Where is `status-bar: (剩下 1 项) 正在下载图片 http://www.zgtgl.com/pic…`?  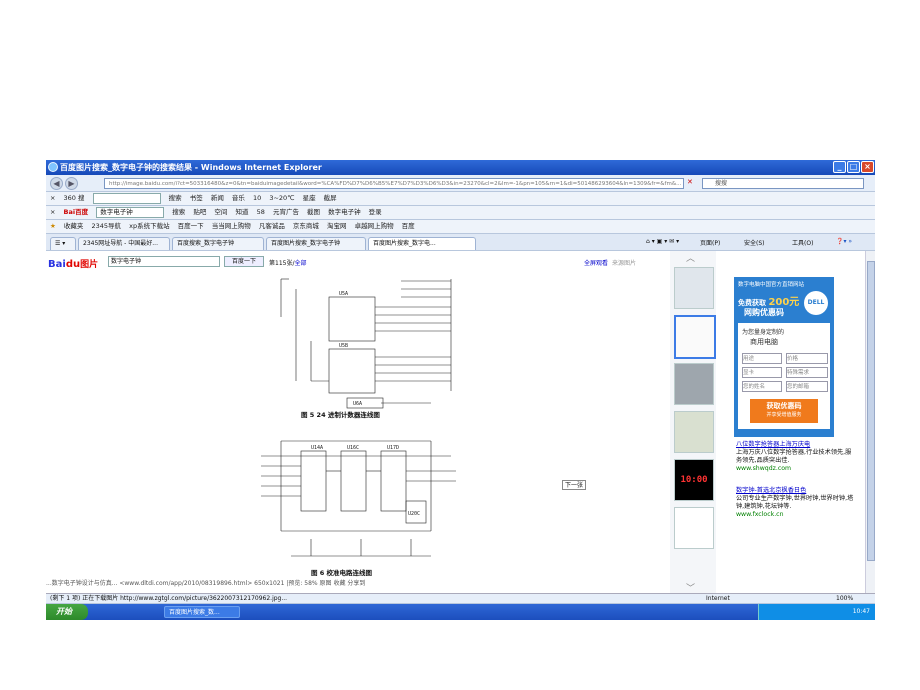 status-bar: (剩下 1 项) 正在下载图片 http://www.zgtgl.com/pic… is located at coordinates (460, 598).